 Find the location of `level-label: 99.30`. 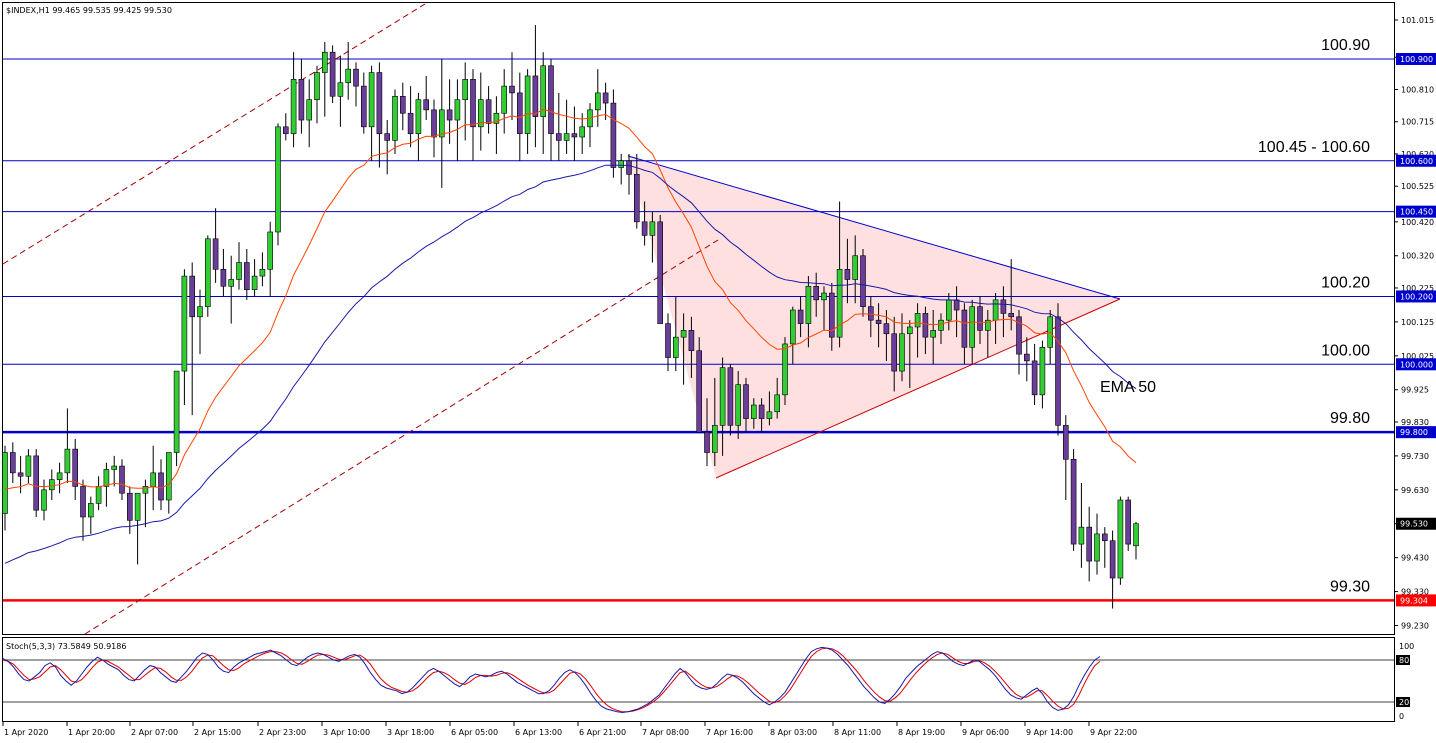

level-label: 99.30 is located at coordinates (1350, 586).